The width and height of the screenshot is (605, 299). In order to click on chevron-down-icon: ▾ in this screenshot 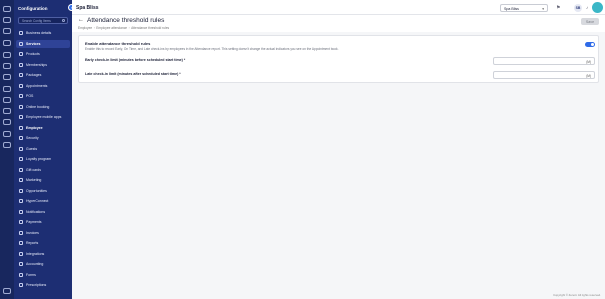, I will do `click(543, 8)`.